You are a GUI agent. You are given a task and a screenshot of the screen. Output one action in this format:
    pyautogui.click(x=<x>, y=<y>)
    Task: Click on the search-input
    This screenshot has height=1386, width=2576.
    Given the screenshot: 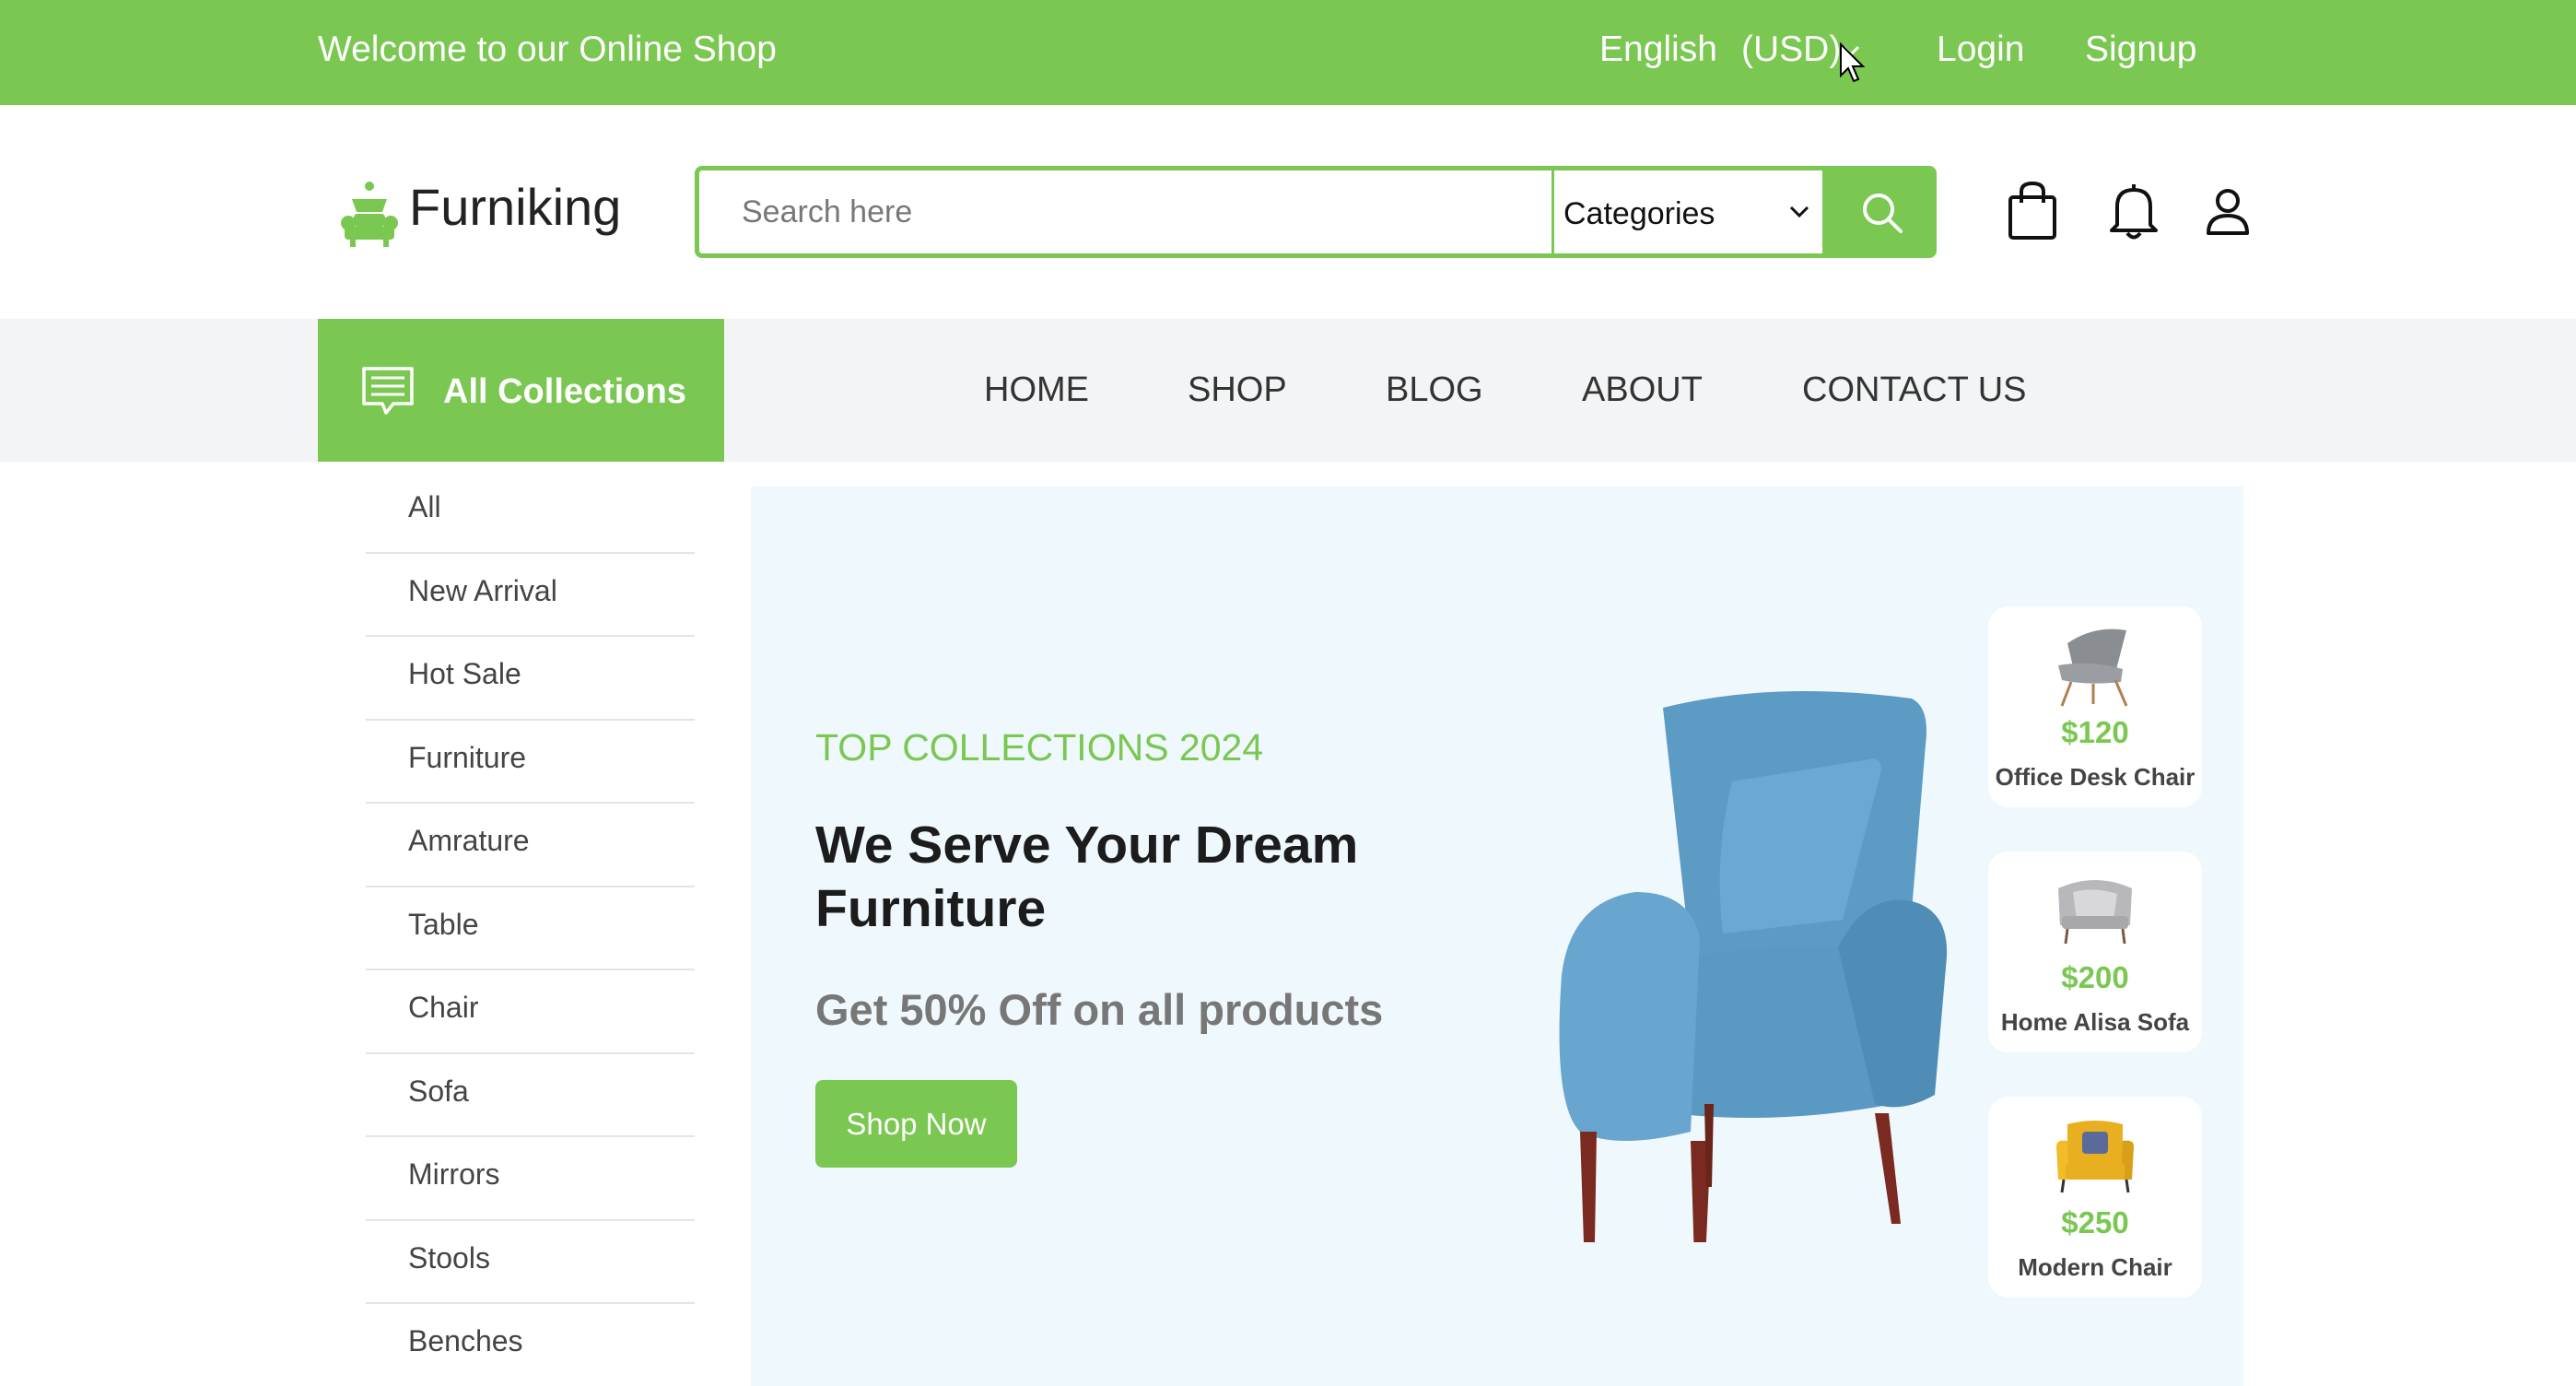 What is the action you would take?
    pyautogui.click(x=1125, y=211)
    